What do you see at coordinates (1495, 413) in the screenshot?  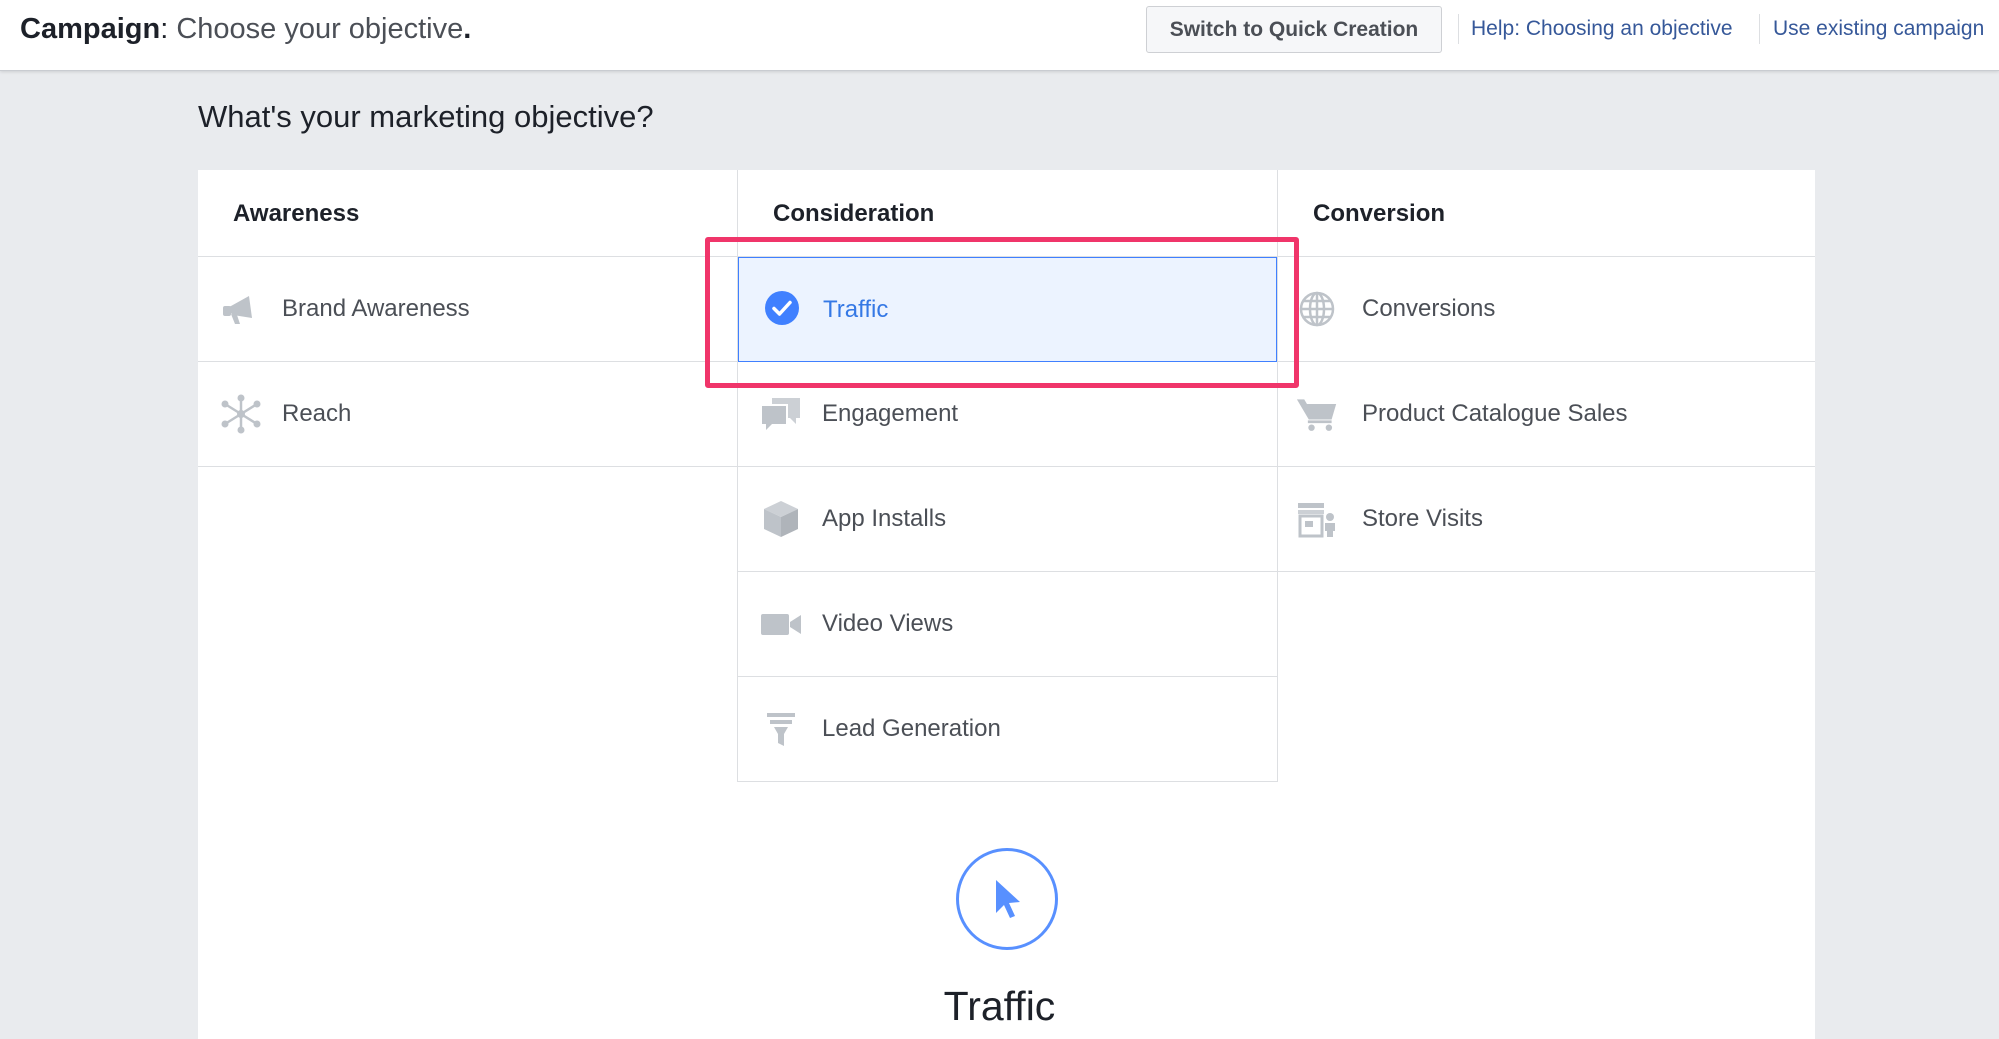 I see `objective-label: Product Catalogue Sales` at bounding box center [1495, 413].